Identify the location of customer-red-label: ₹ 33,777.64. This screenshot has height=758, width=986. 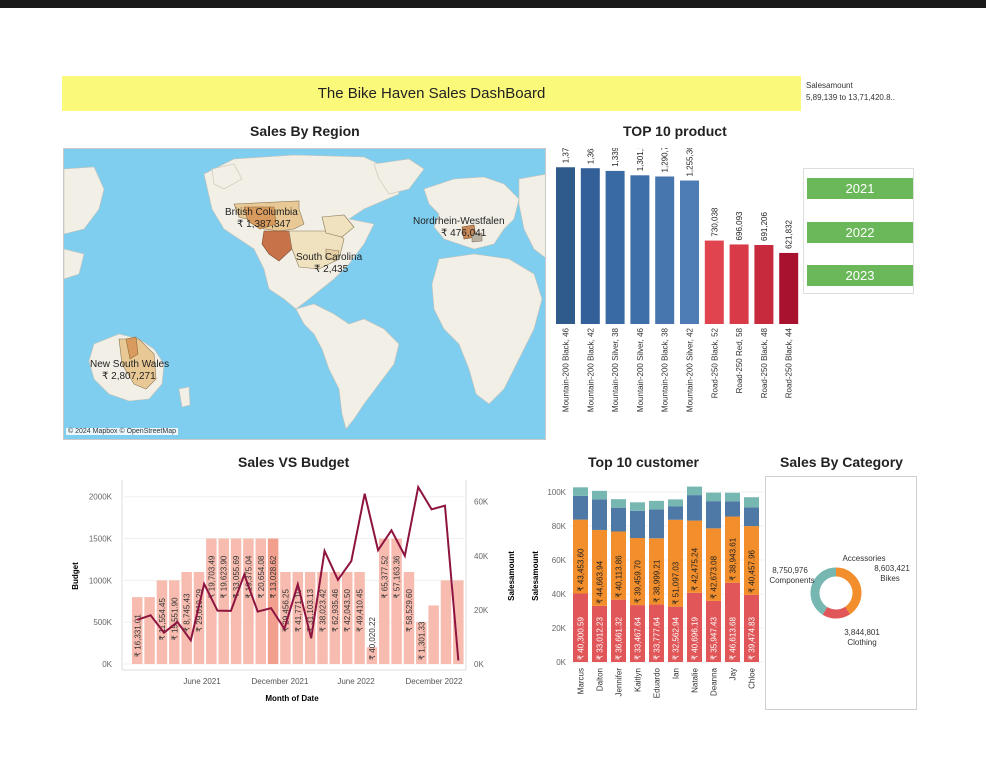
(657, 638).